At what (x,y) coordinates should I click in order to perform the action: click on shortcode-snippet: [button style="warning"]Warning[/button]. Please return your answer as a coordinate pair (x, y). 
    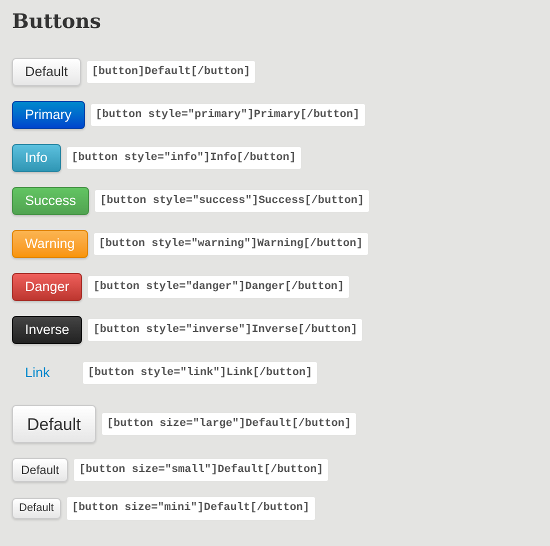
    Looking at the image, I should click on (231, 244).